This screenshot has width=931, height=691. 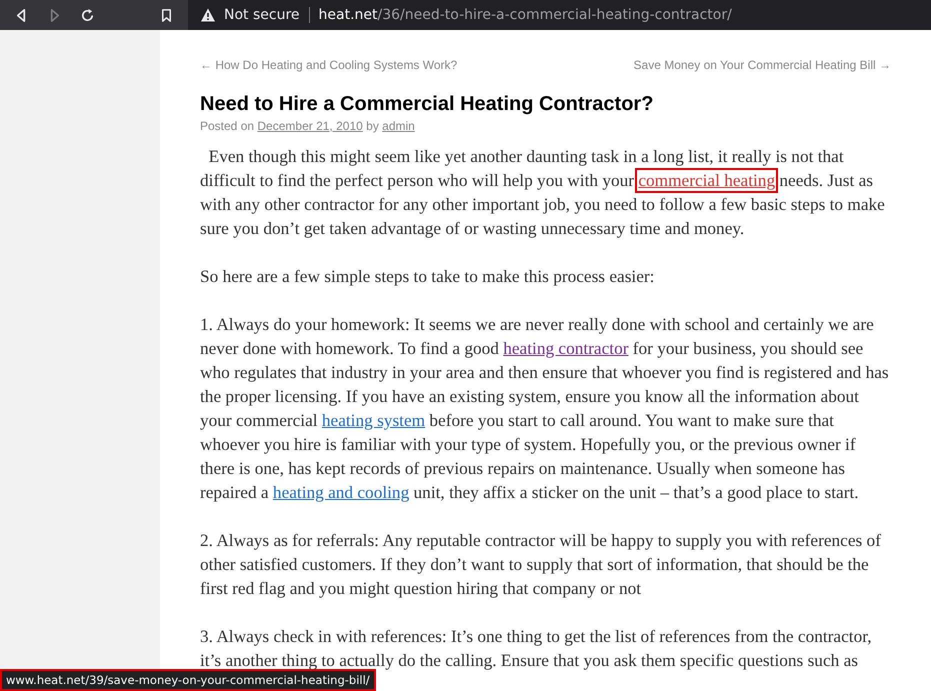 I want to click on address-bar: Not secure heat.net/36/need-to-hire-a-commercial-heating-contractor/, so click(x=559, y=15).